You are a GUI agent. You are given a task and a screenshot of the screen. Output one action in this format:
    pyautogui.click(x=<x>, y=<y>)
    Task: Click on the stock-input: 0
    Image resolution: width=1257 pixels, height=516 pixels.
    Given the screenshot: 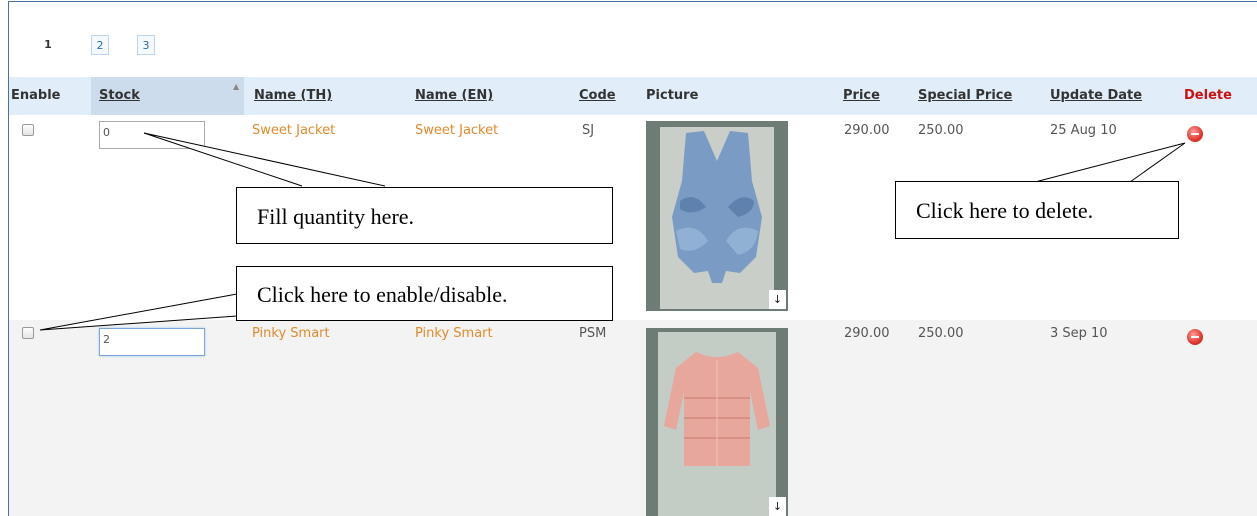 What is the action you would take?
    pyautogui.click(x=152, y=135)
    